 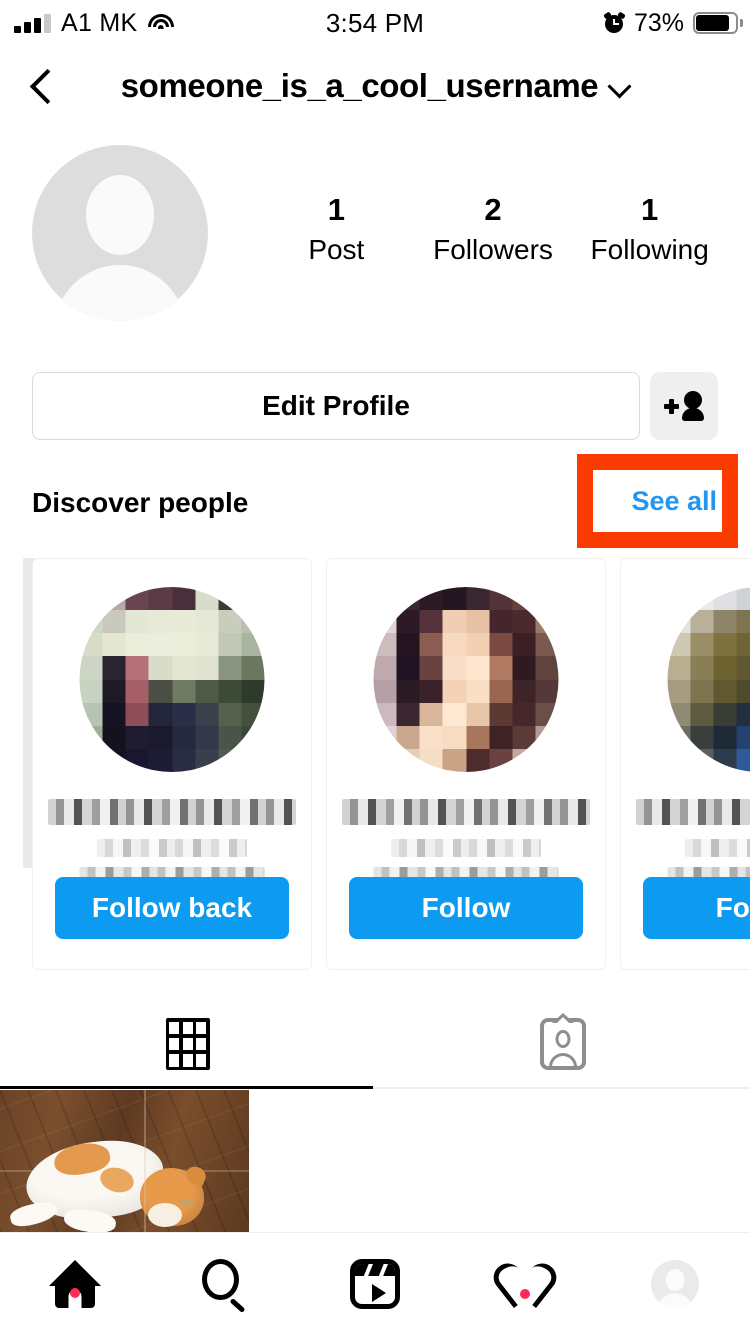 What do you see at coordinates (42, 86) in the screenshot?
I see `back-chevron-icon` at bounding box center [42, 86].